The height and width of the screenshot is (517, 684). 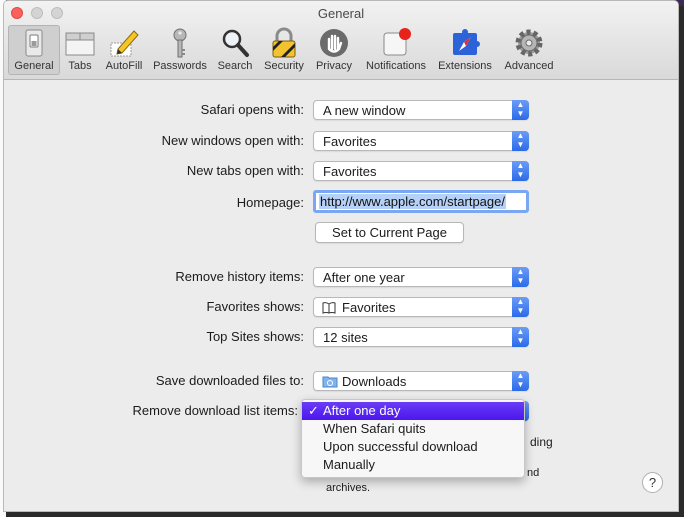 I want to click on tab-label: Passwords, so click(x=180, y=66).